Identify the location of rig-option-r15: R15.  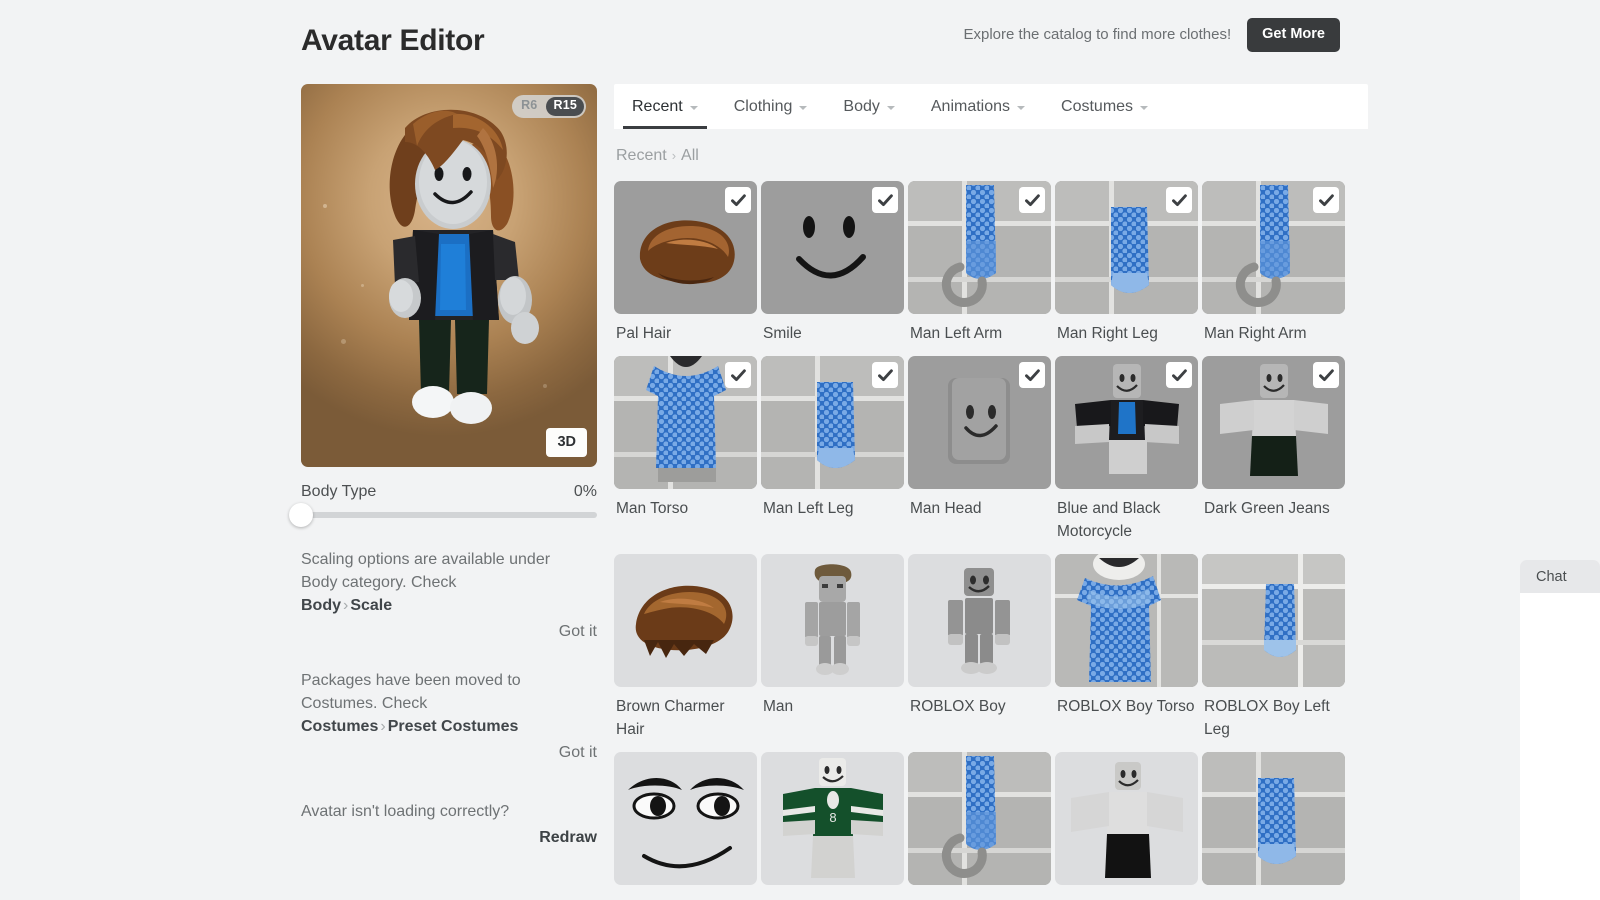
(565, 106).